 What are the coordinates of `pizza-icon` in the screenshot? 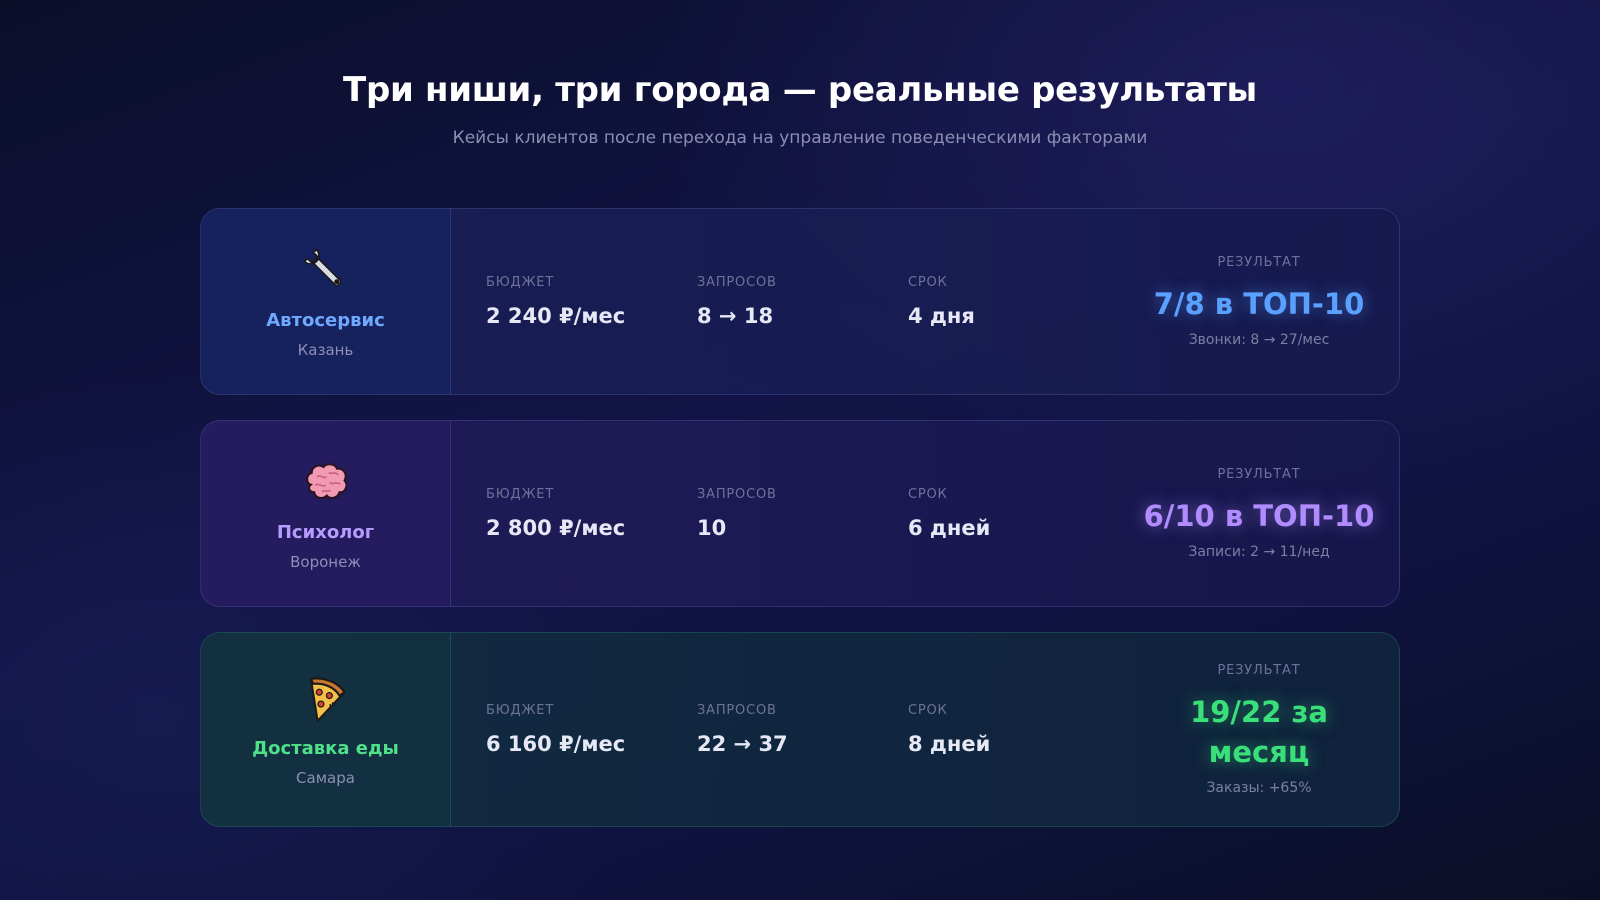 It's located at (327, 699).